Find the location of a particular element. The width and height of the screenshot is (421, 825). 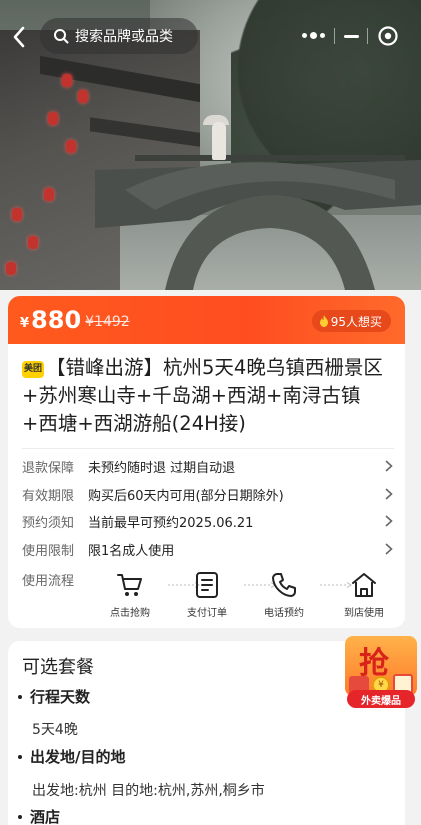

info-value: 未预约随时退 过期自动退 is located at coordinates (162, 468).